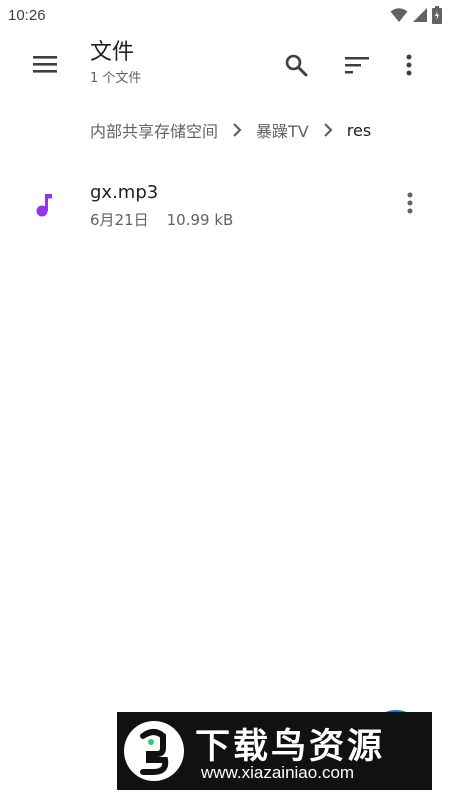 The height and width of the screenshot is (800, 450). Describe the element at coordinates (44, 205) in the screenshot. I see `music-note-icon` at that location.